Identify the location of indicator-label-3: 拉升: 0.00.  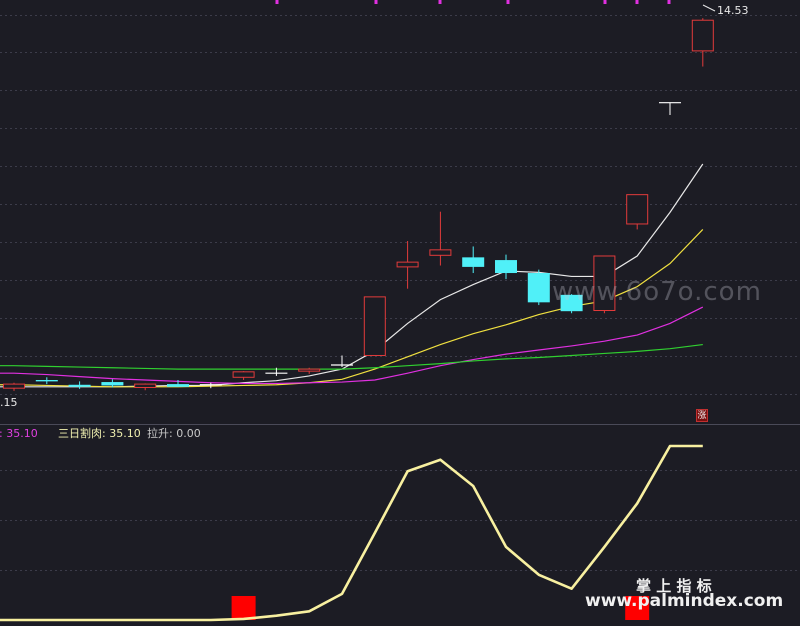
(174, 433).